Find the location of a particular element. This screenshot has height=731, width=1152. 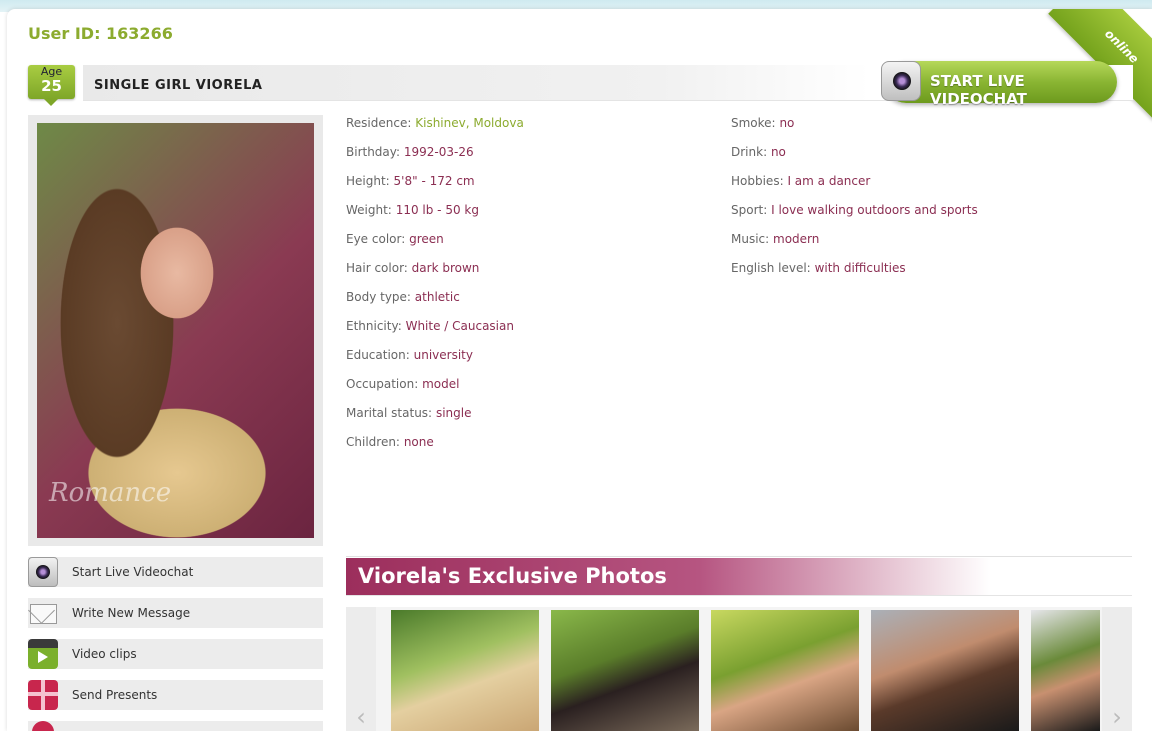

heart-icon is located at coordinates (43, 726).